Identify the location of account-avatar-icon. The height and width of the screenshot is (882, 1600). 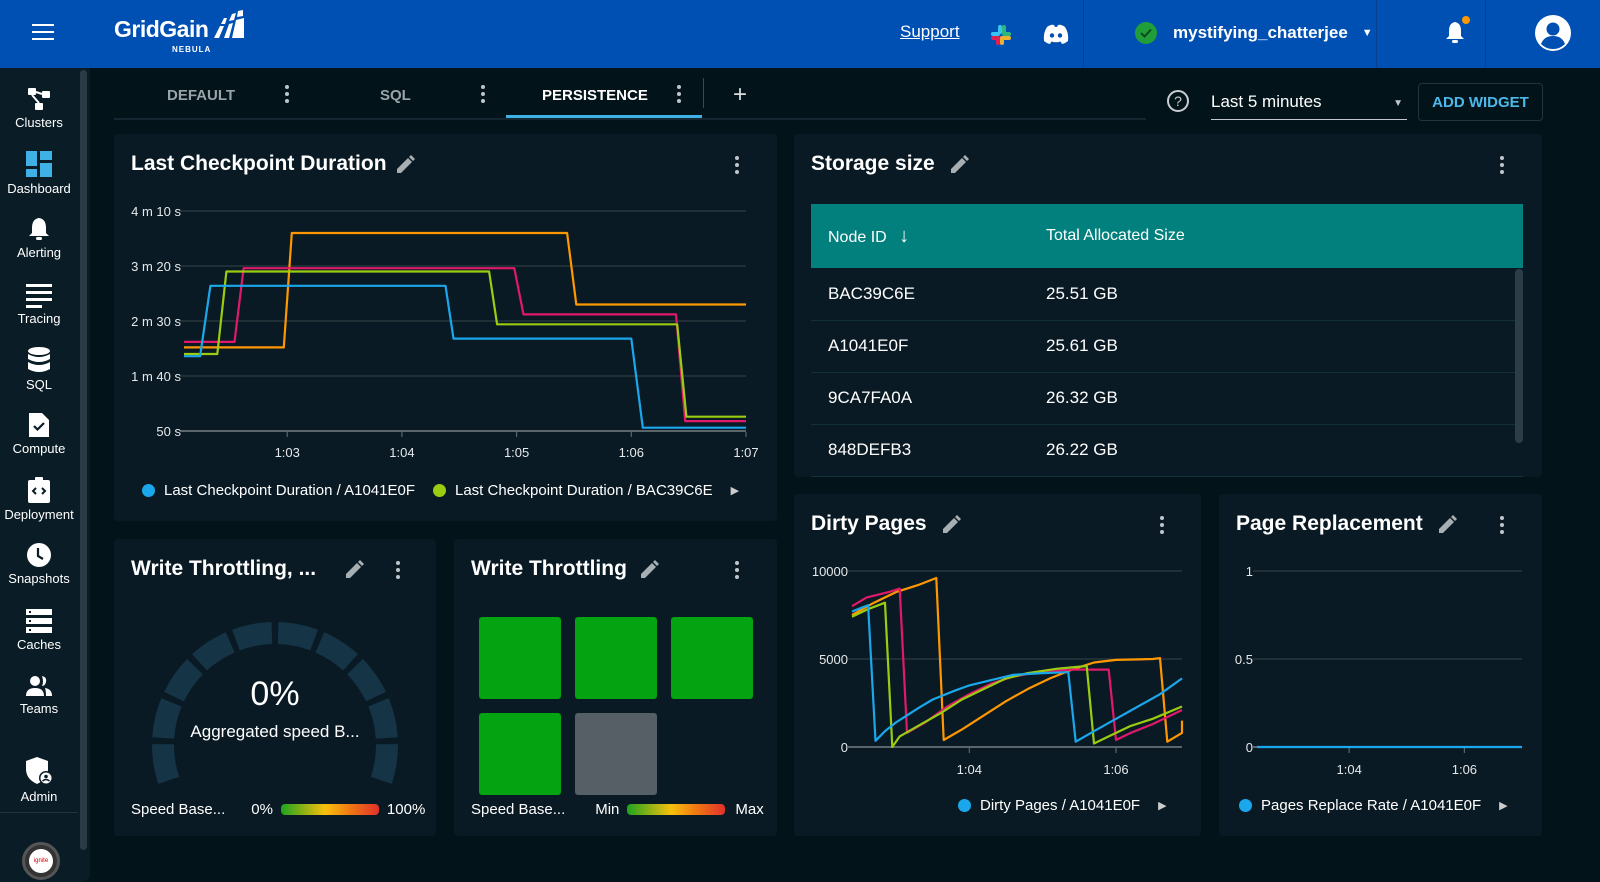
(1553, 33).